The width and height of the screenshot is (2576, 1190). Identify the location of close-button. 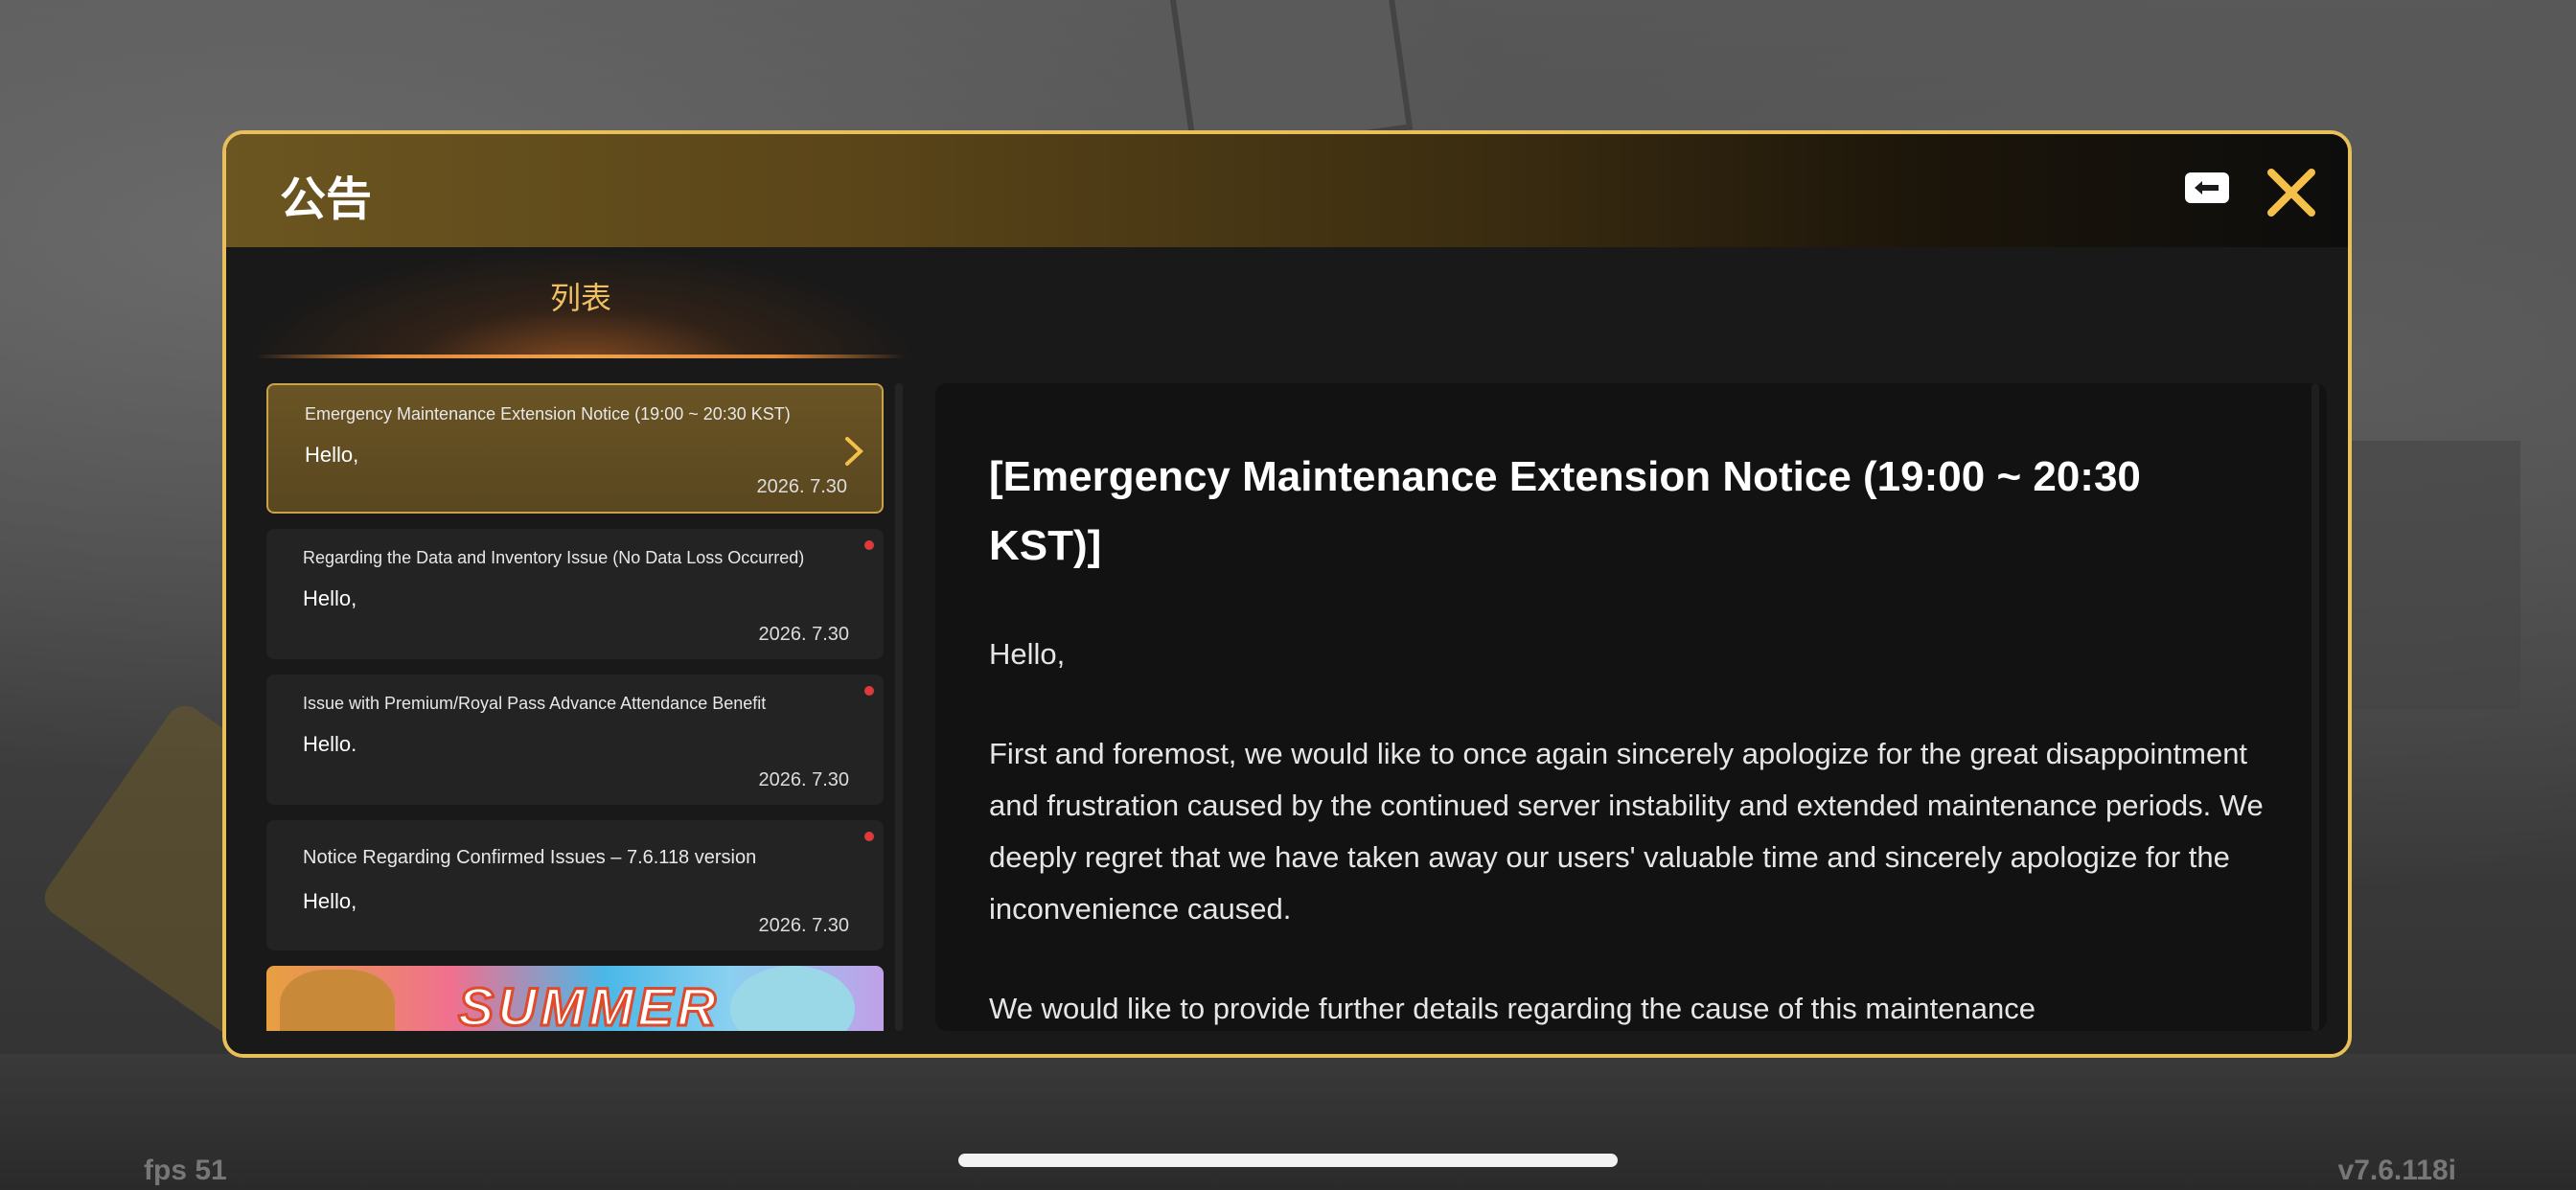
(2291, 193).